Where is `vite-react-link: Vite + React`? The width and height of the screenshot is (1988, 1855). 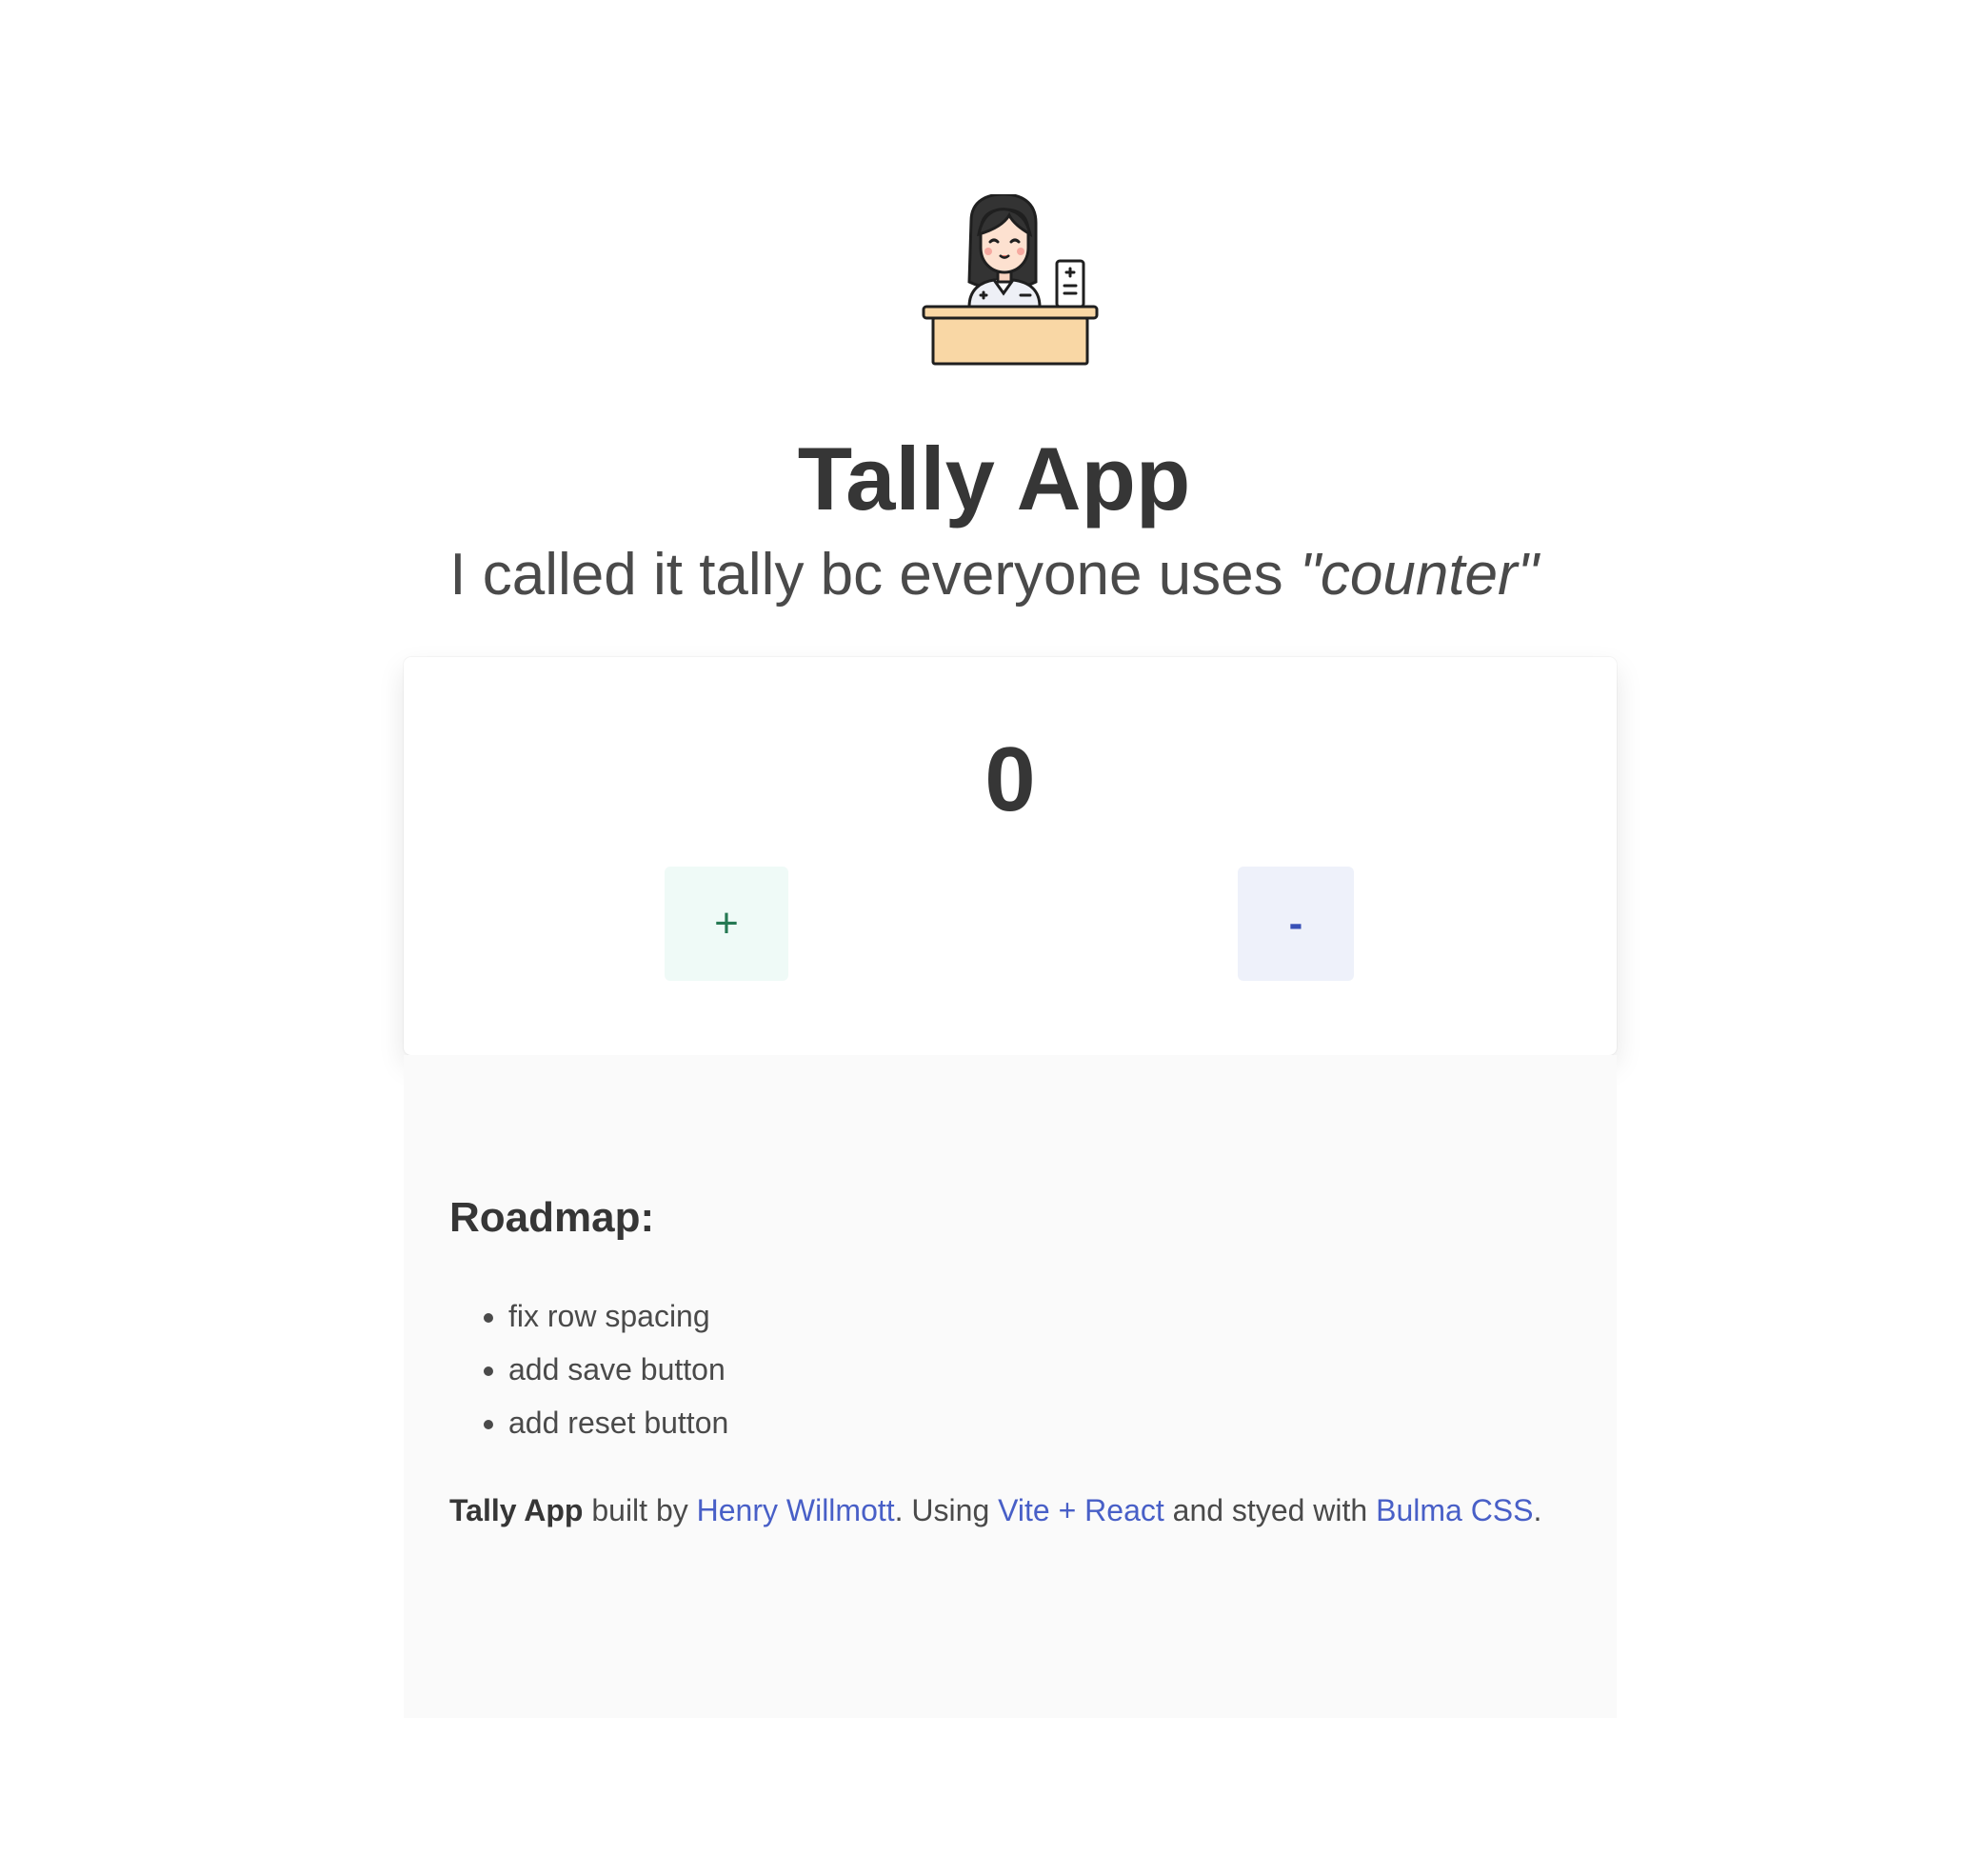
vite-react-link: Vite + React is located at coordinates (1081, 1510).